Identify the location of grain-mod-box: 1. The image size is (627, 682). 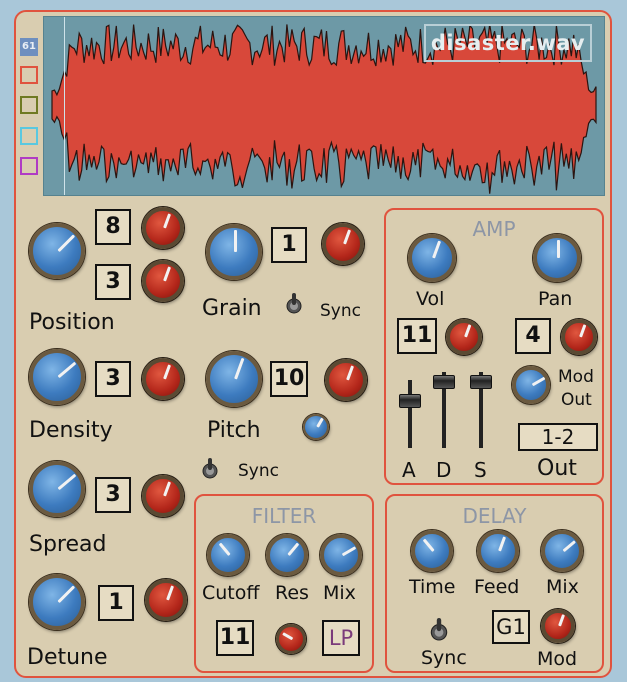
(289, 245).